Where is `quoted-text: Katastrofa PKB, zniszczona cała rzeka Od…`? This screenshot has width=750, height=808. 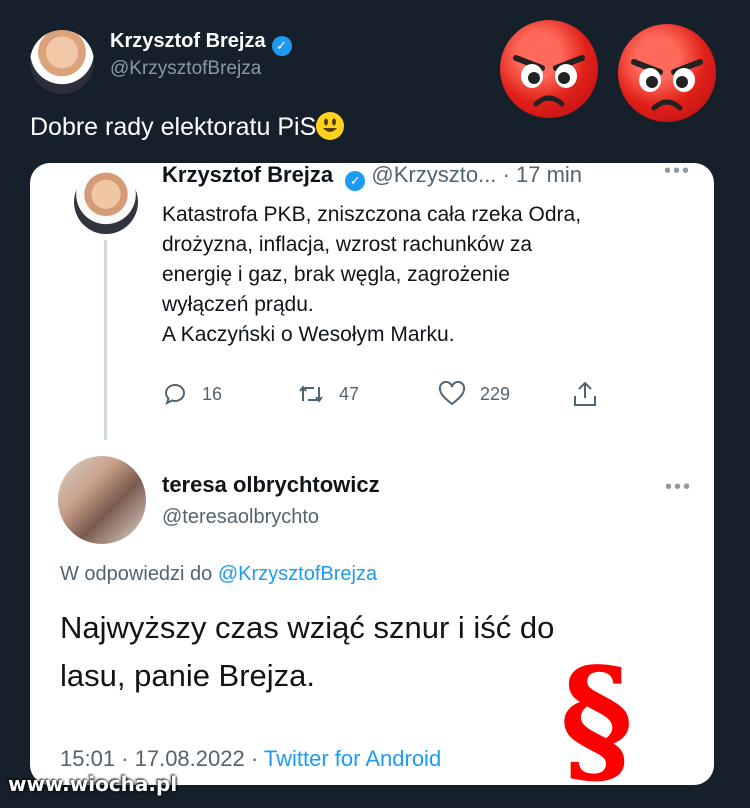 quoted-text: Katastrofa PKB, zniszczona cała rzeka Od… is located at coordinates (422, 275).